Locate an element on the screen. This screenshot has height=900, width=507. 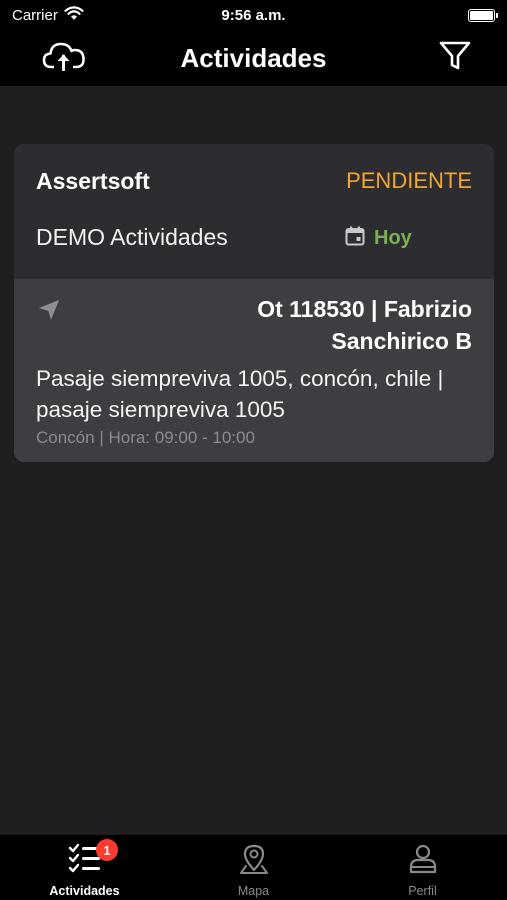
status-bar: Carrier 9:56 a.m. is located at coordinates (253, 15).